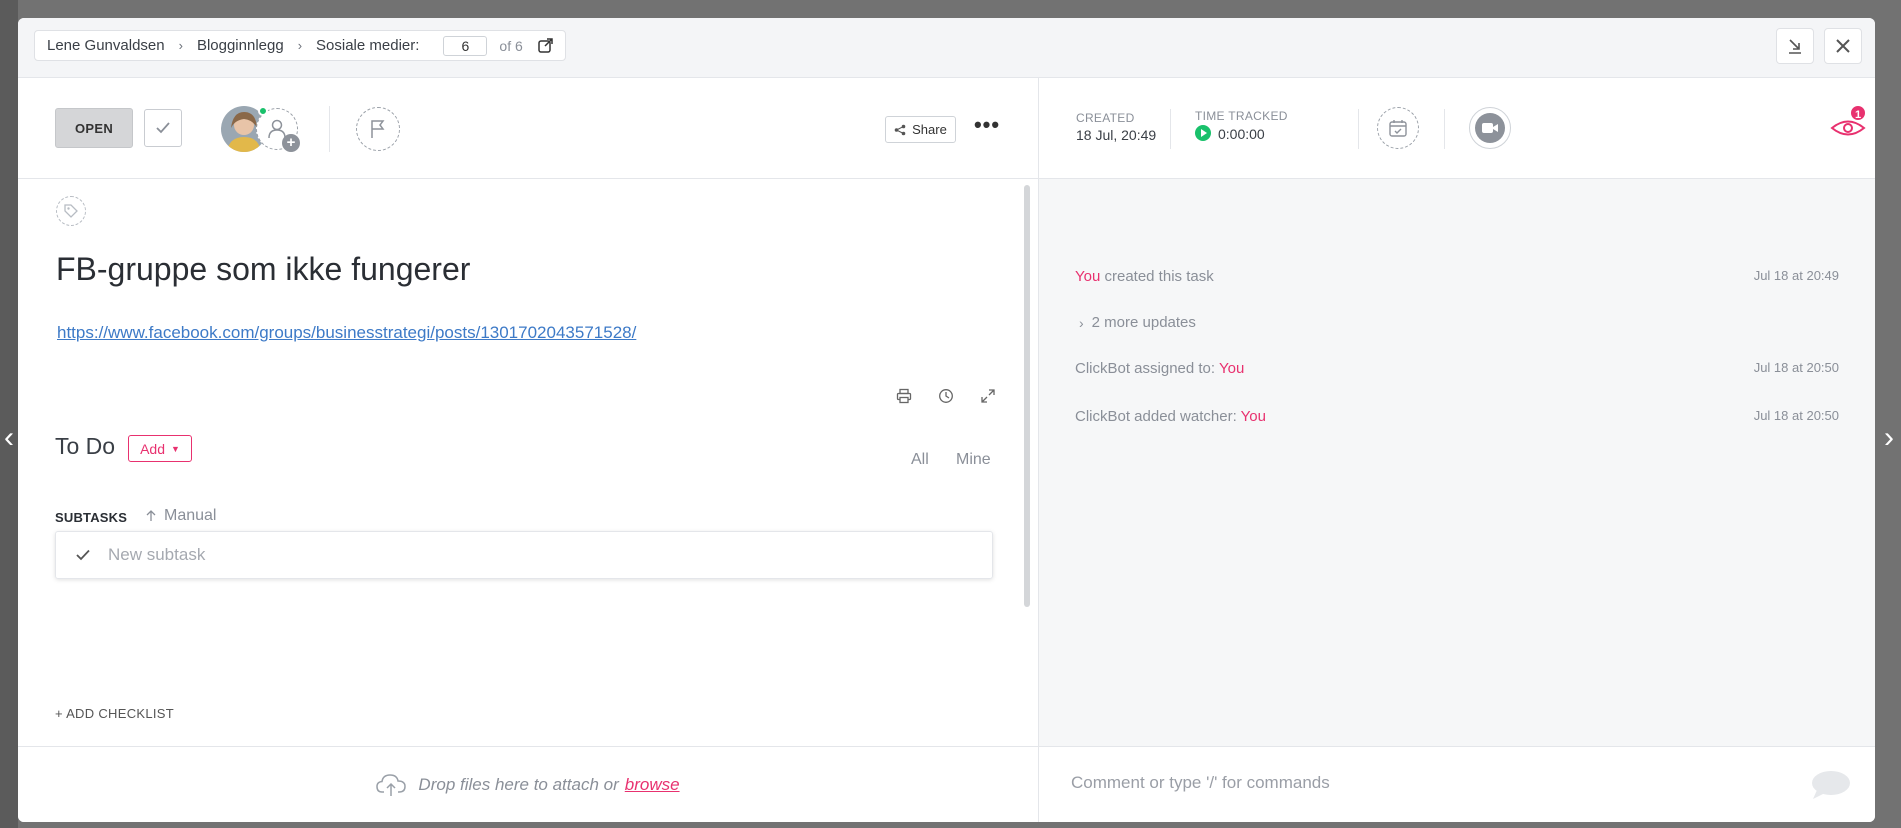 Image resolution: width=1901 pixels, height=828 pixels. What do you see at coordinates (9, 414) in the screenshot?
I see `background-sidebar` at bounding box center [9, 414].